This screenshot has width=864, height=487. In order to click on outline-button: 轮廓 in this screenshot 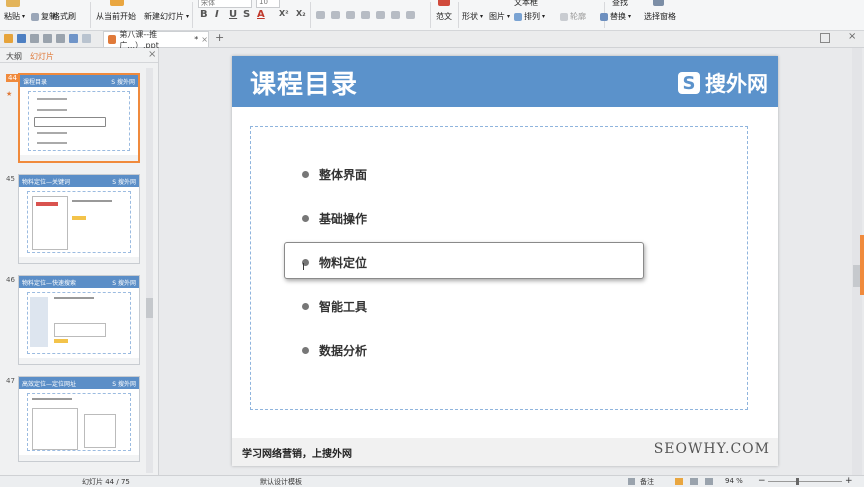, I will do `click(573, 16)`.